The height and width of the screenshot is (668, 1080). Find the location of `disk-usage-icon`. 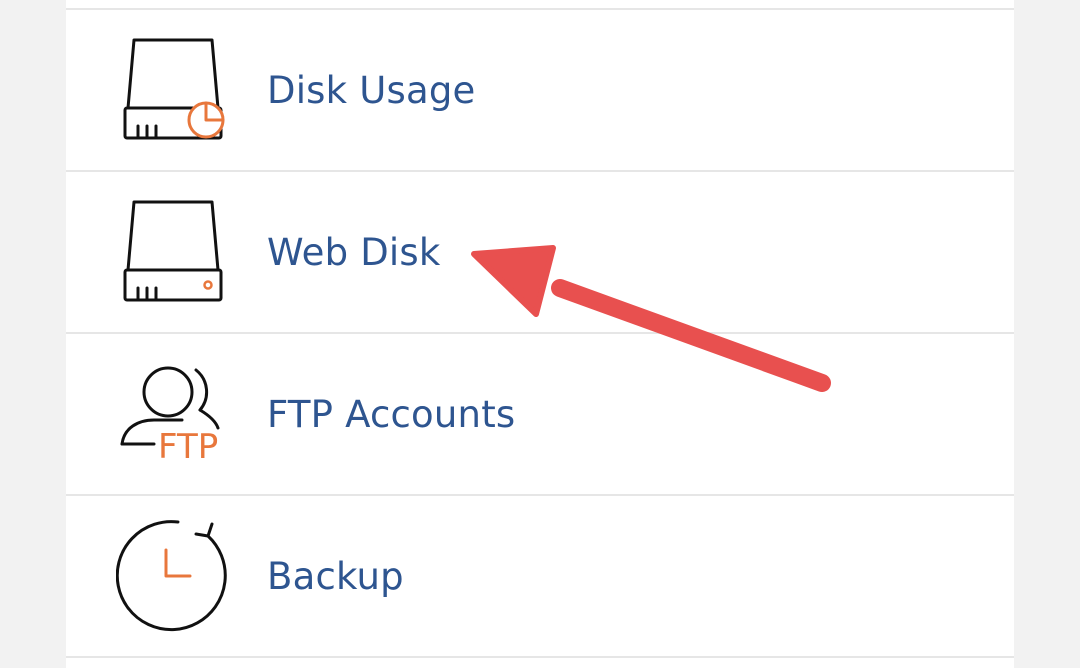

disk-usage-icon is located at coordinates (176, 90).